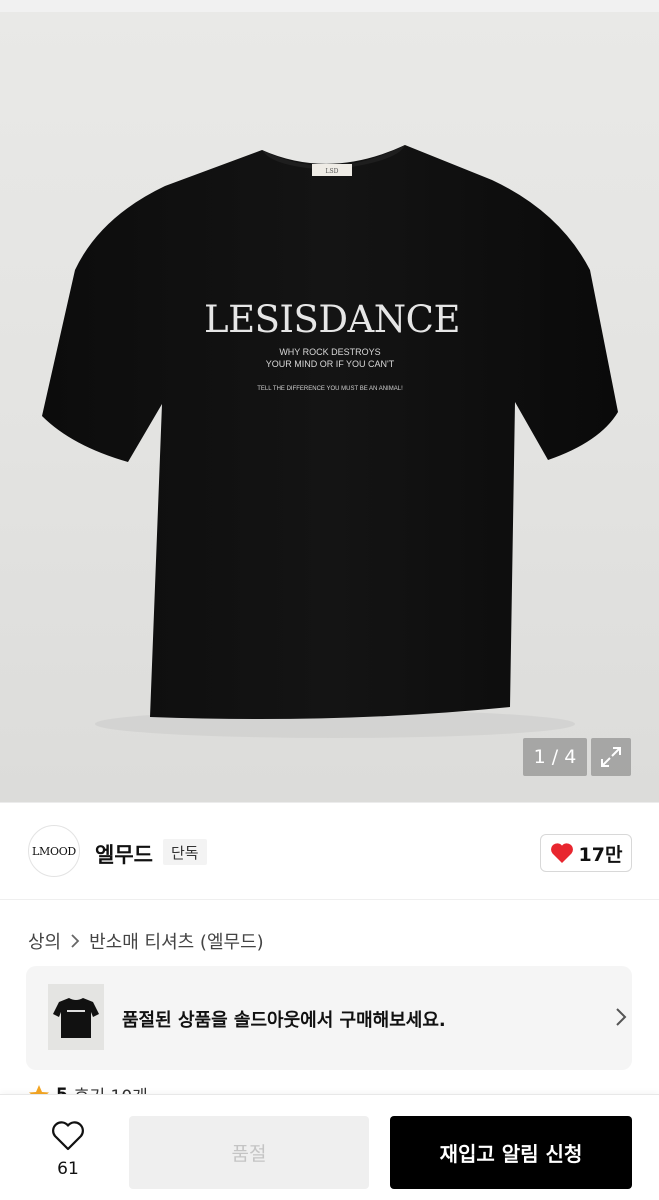 This screenshot has height=1200, width=659. What do you see at coordinates (329, 6) in the screenshot?
I see `top-status-strip` at bounding box center [329, 6].